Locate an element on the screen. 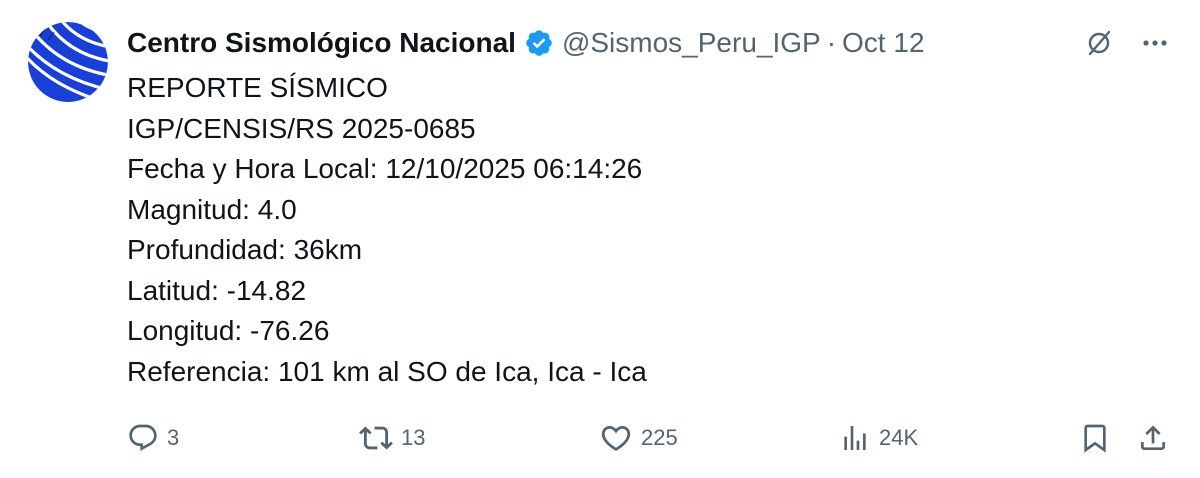 The width and height of the screenshot is (1200, 478). tweet-line: Profundidad: 36km is located at coordinates (245, 249).